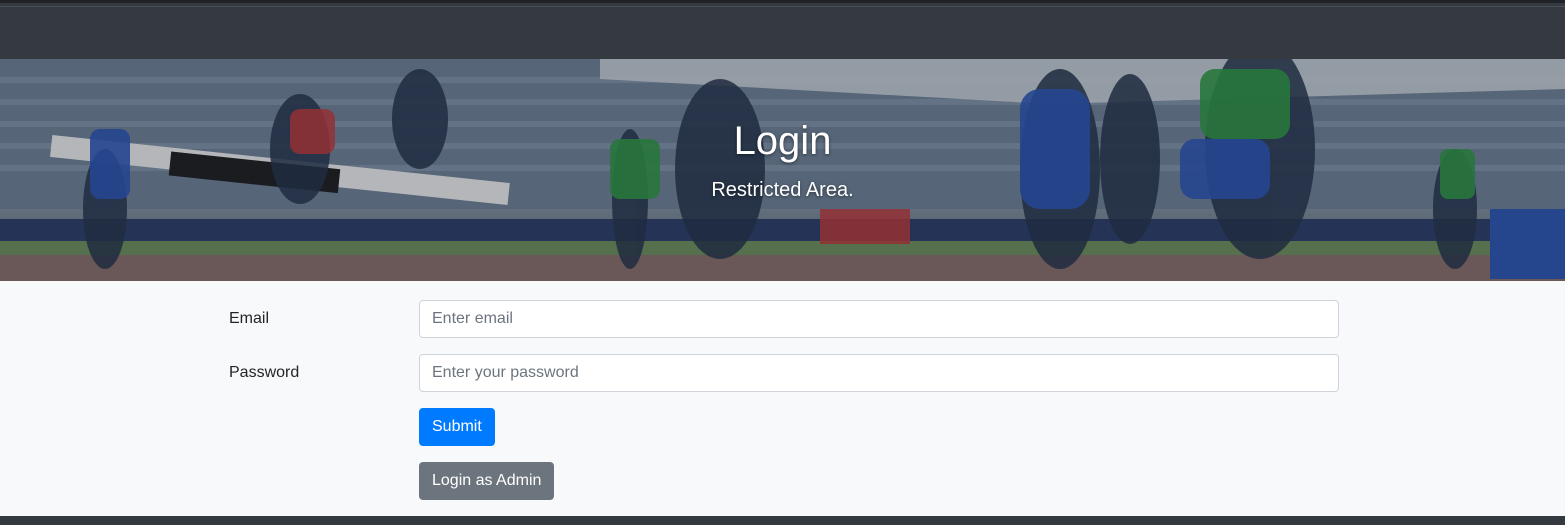  I want to click on top-navbar, so click(782, 29).